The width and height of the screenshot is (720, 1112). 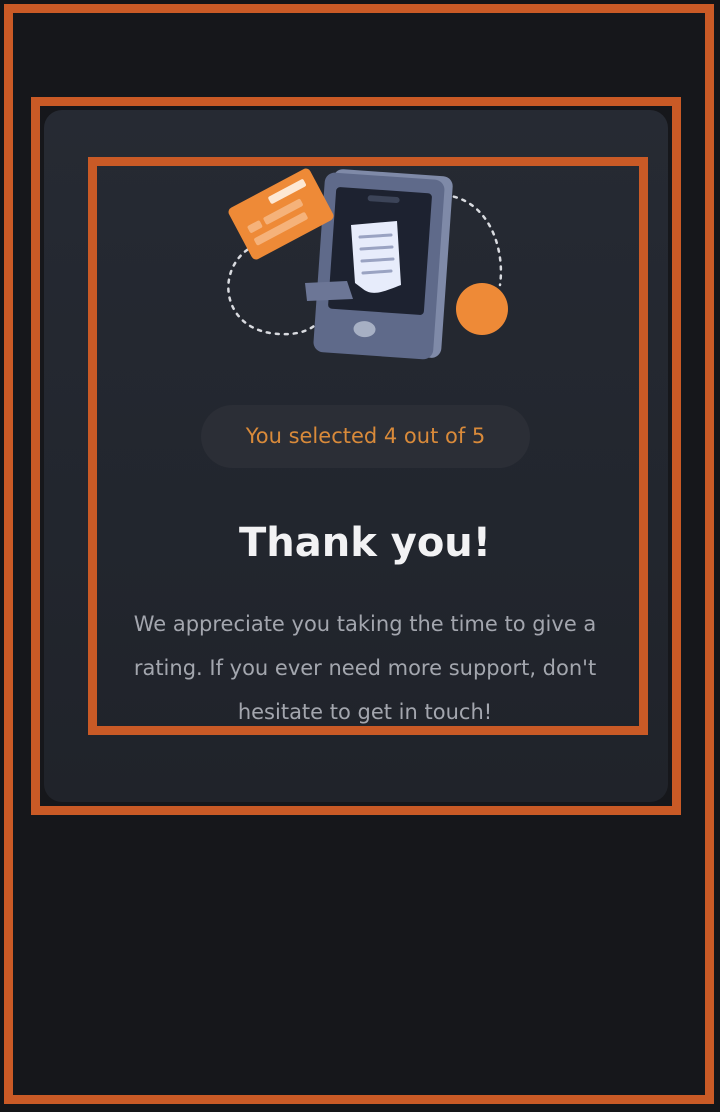 What do you see at coordinates (367, 264) in the screenshot?
I see `phone-receipt-card-icon` at bounding box center [367, 264].